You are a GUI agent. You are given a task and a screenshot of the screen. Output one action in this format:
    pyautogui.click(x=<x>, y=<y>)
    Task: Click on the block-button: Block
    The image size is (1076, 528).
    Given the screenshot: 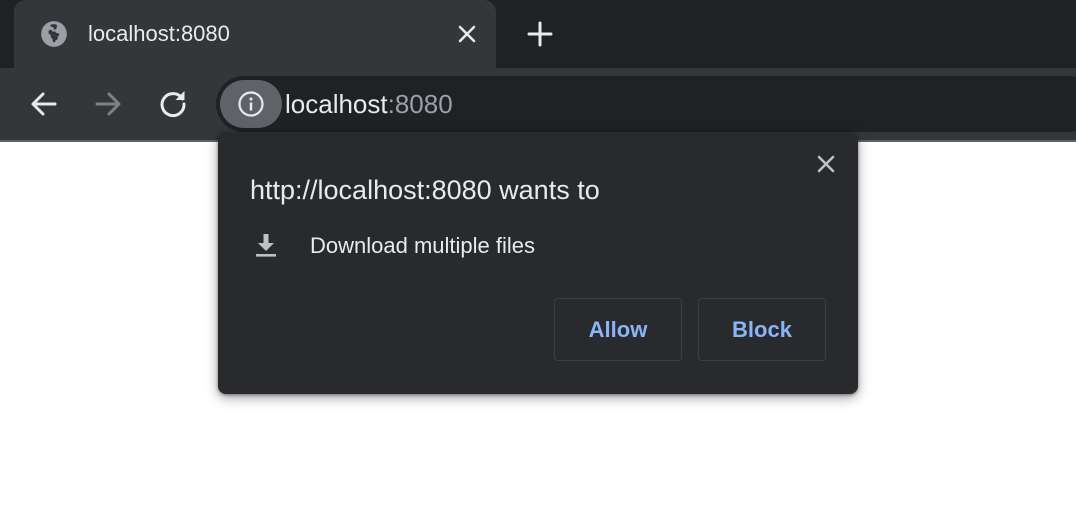 What is the action you would take?
    pyautogui.click(x=762, y=329)
    